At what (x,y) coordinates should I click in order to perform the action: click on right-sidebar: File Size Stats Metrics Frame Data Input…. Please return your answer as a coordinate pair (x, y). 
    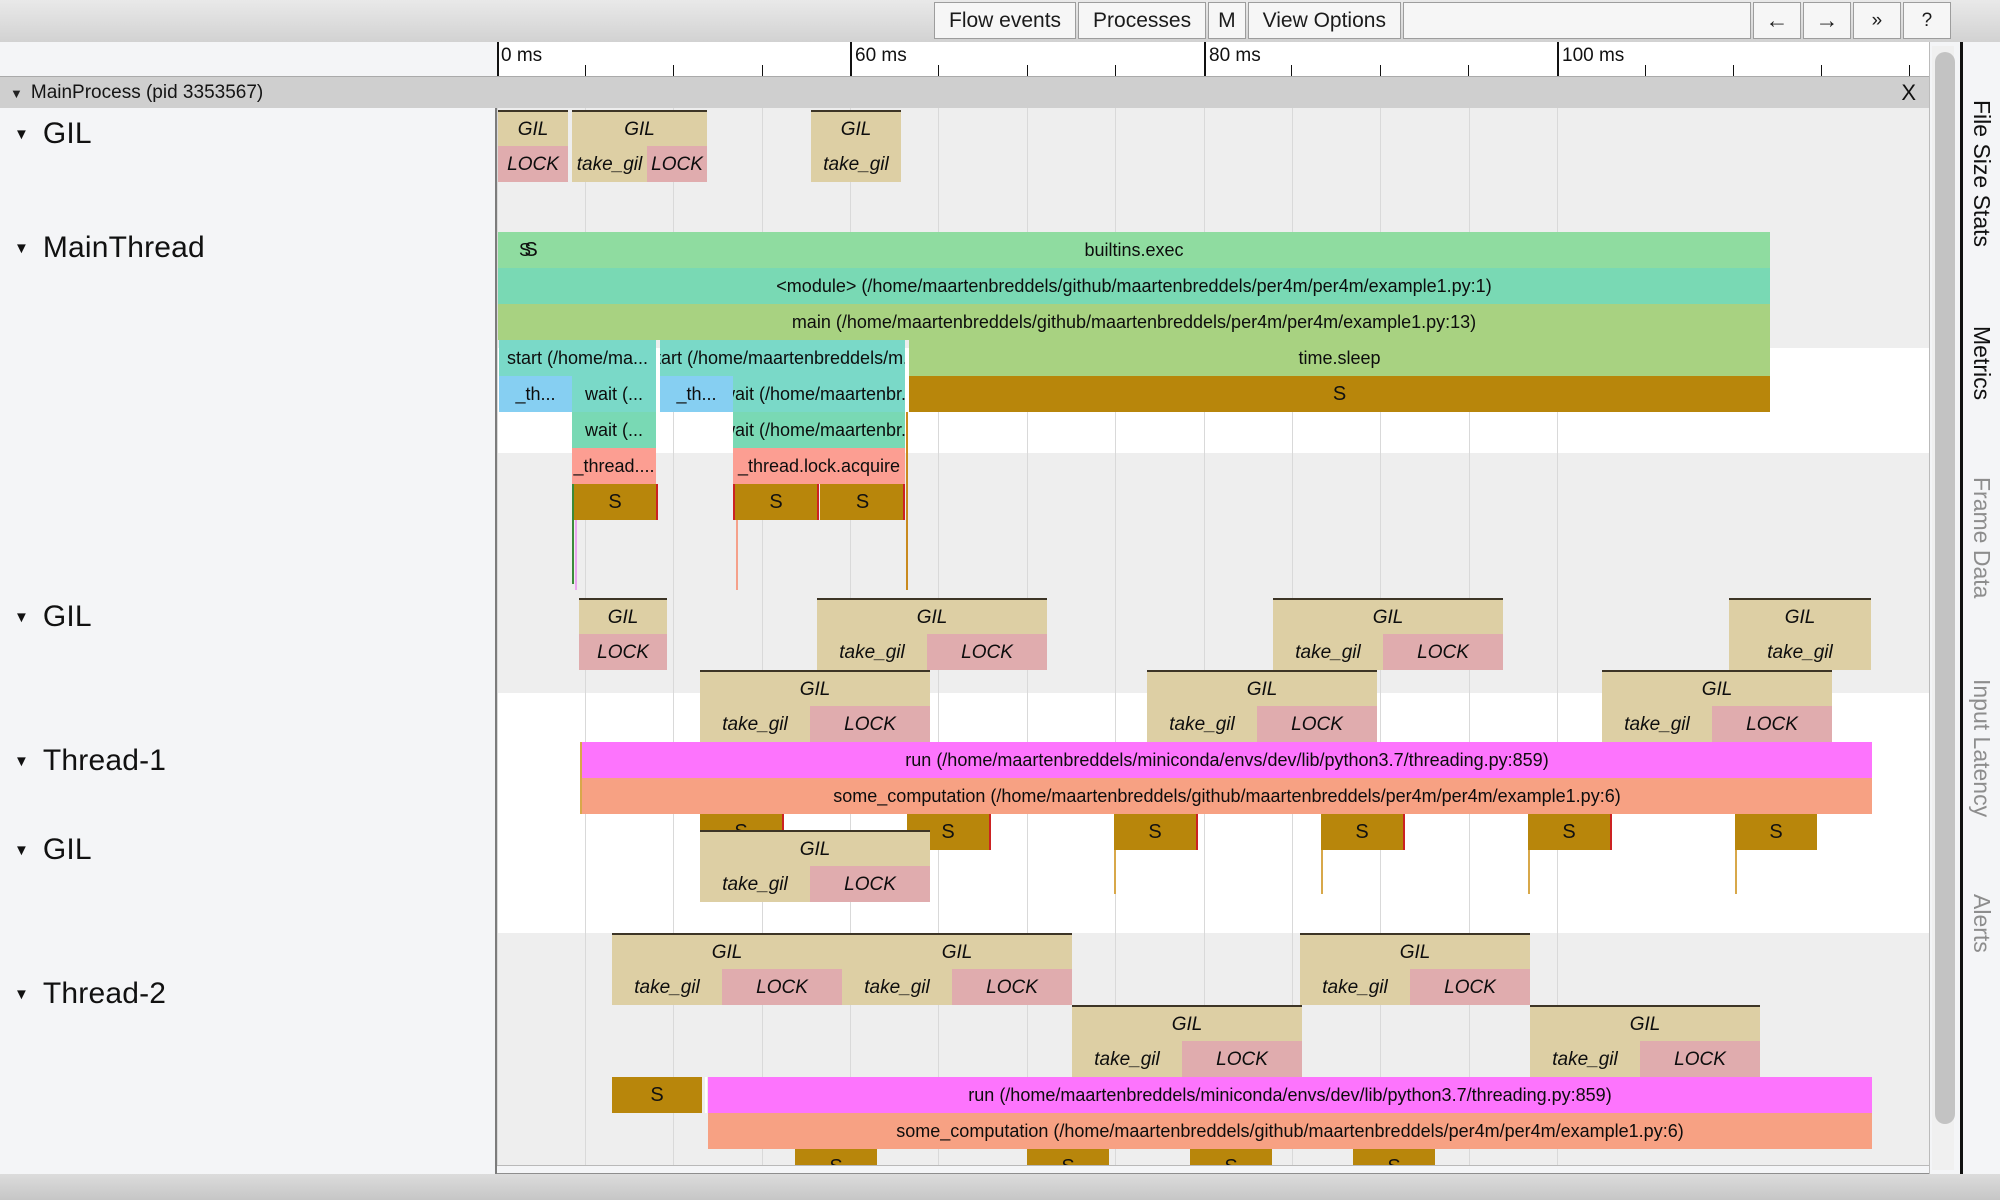
    Looking at the image, I should click on (1964, 608).